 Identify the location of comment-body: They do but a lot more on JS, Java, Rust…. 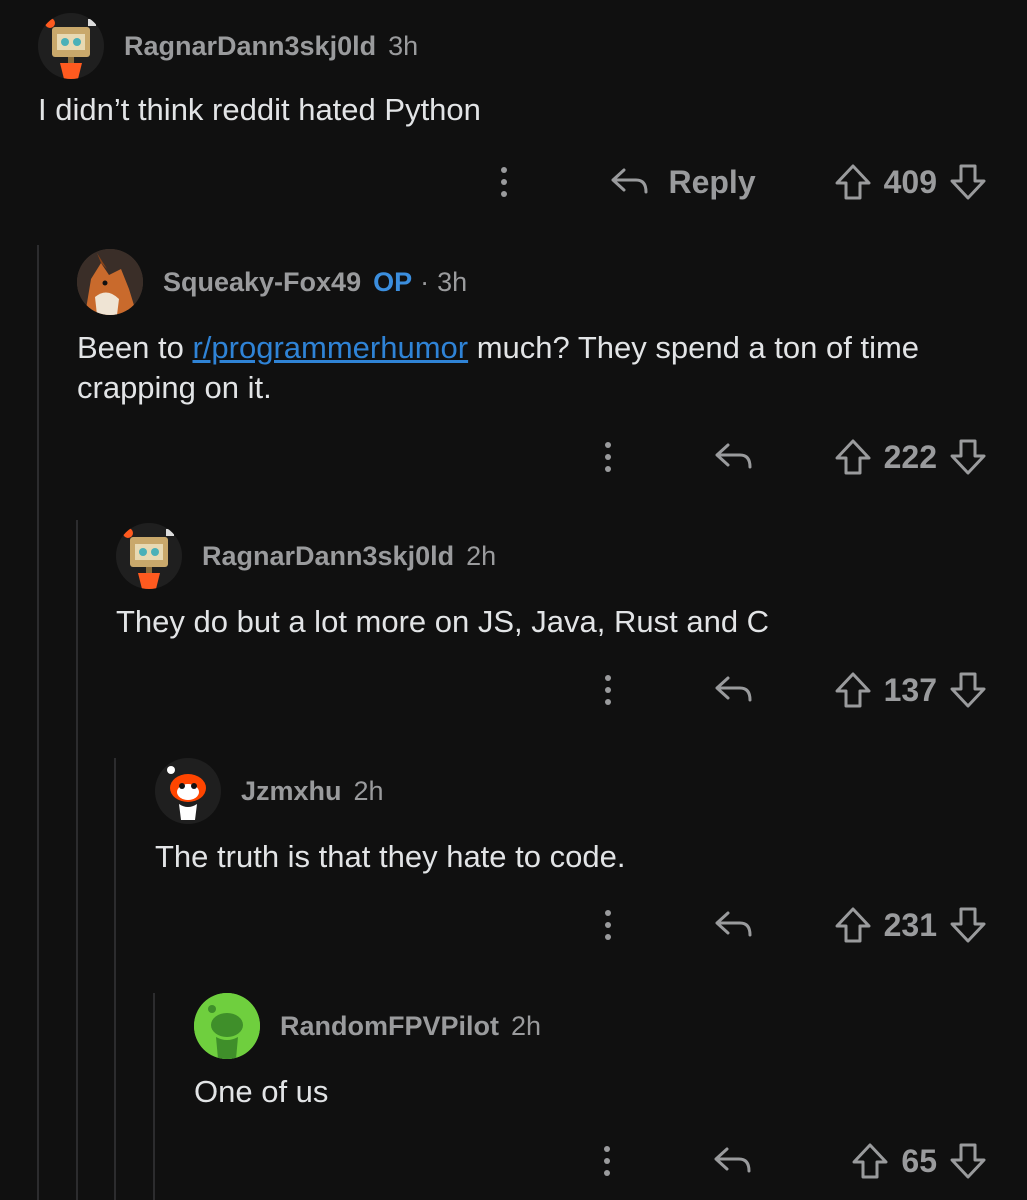
(443, 621).